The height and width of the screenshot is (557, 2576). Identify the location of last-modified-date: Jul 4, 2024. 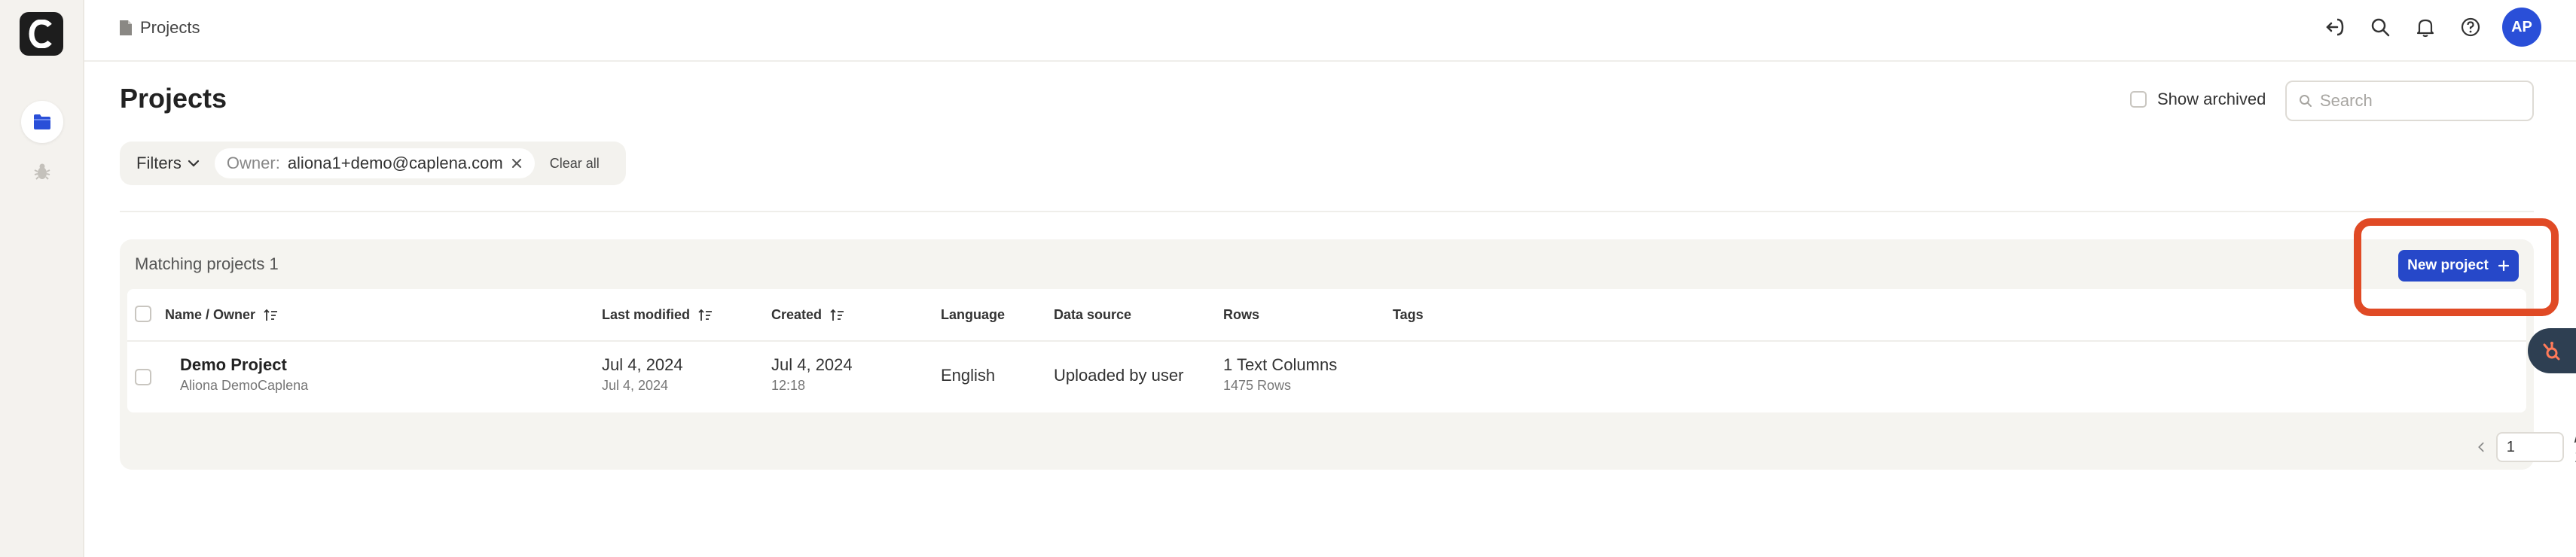
(643, 364).